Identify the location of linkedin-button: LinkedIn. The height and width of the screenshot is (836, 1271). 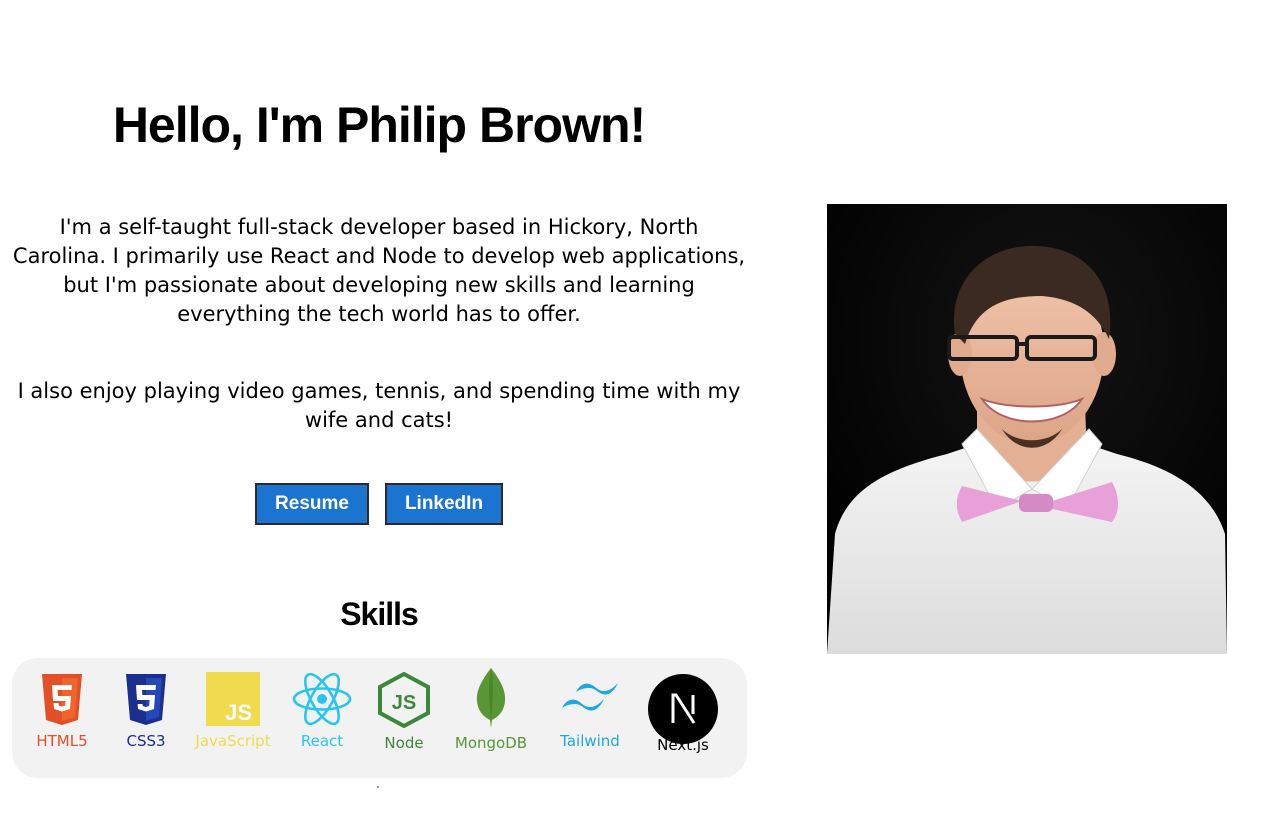
(444, 504).